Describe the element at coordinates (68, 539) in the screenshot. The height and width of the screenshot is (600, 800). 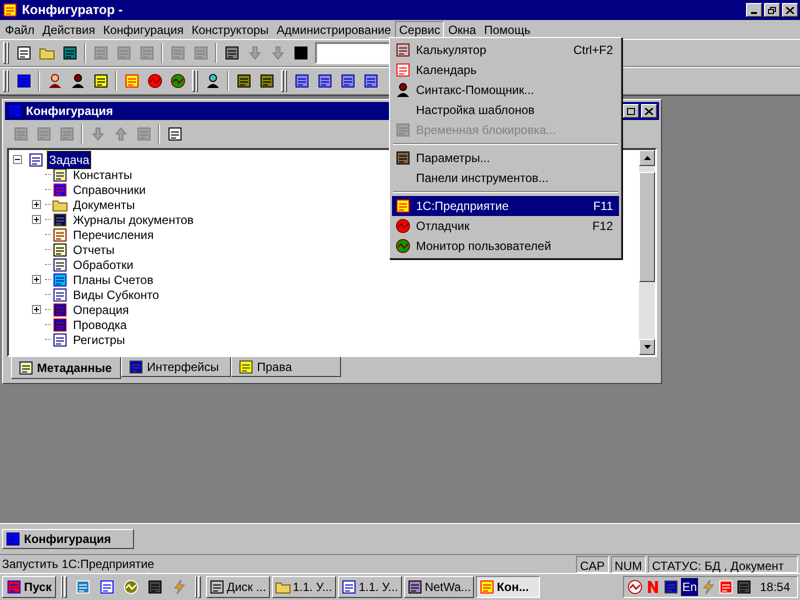
I see `minimized-window: Конфигурация` at that location.